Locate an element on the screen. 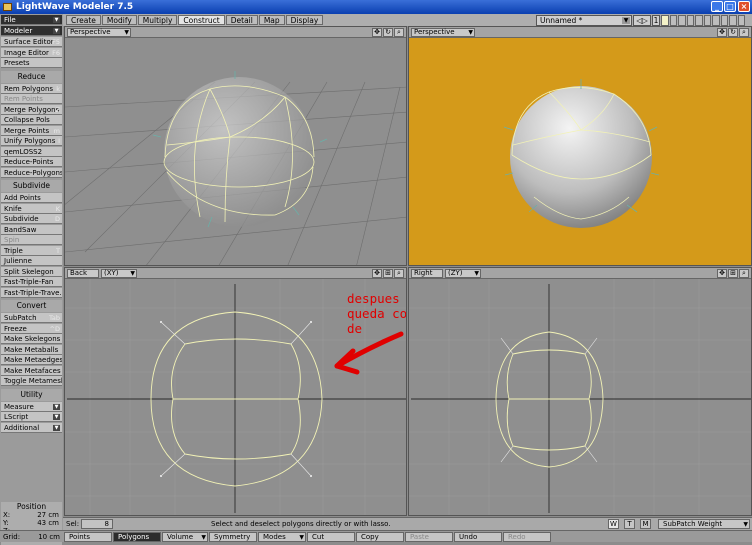 The height and width of the screenshot is (545, 752). sidebar-item-rem-polygons: Rem Polygons k is located at coordinates (31, 88).